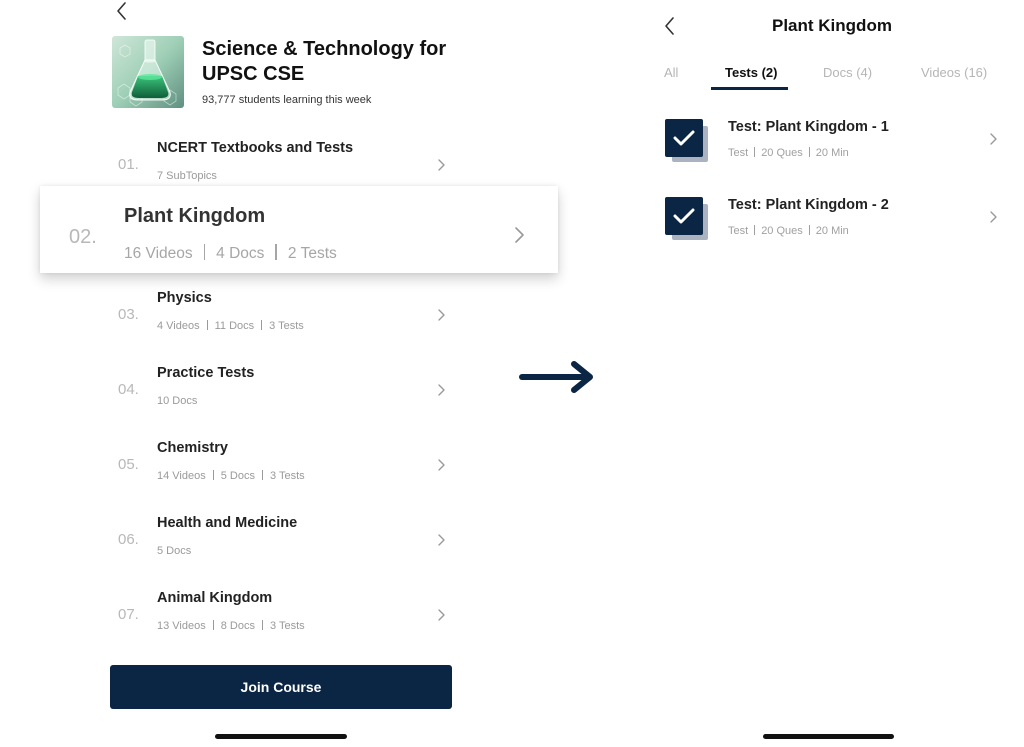 The image size is (1024, 747). I want to click on students-count: 93,777 students learning this week, so click(287, 100).